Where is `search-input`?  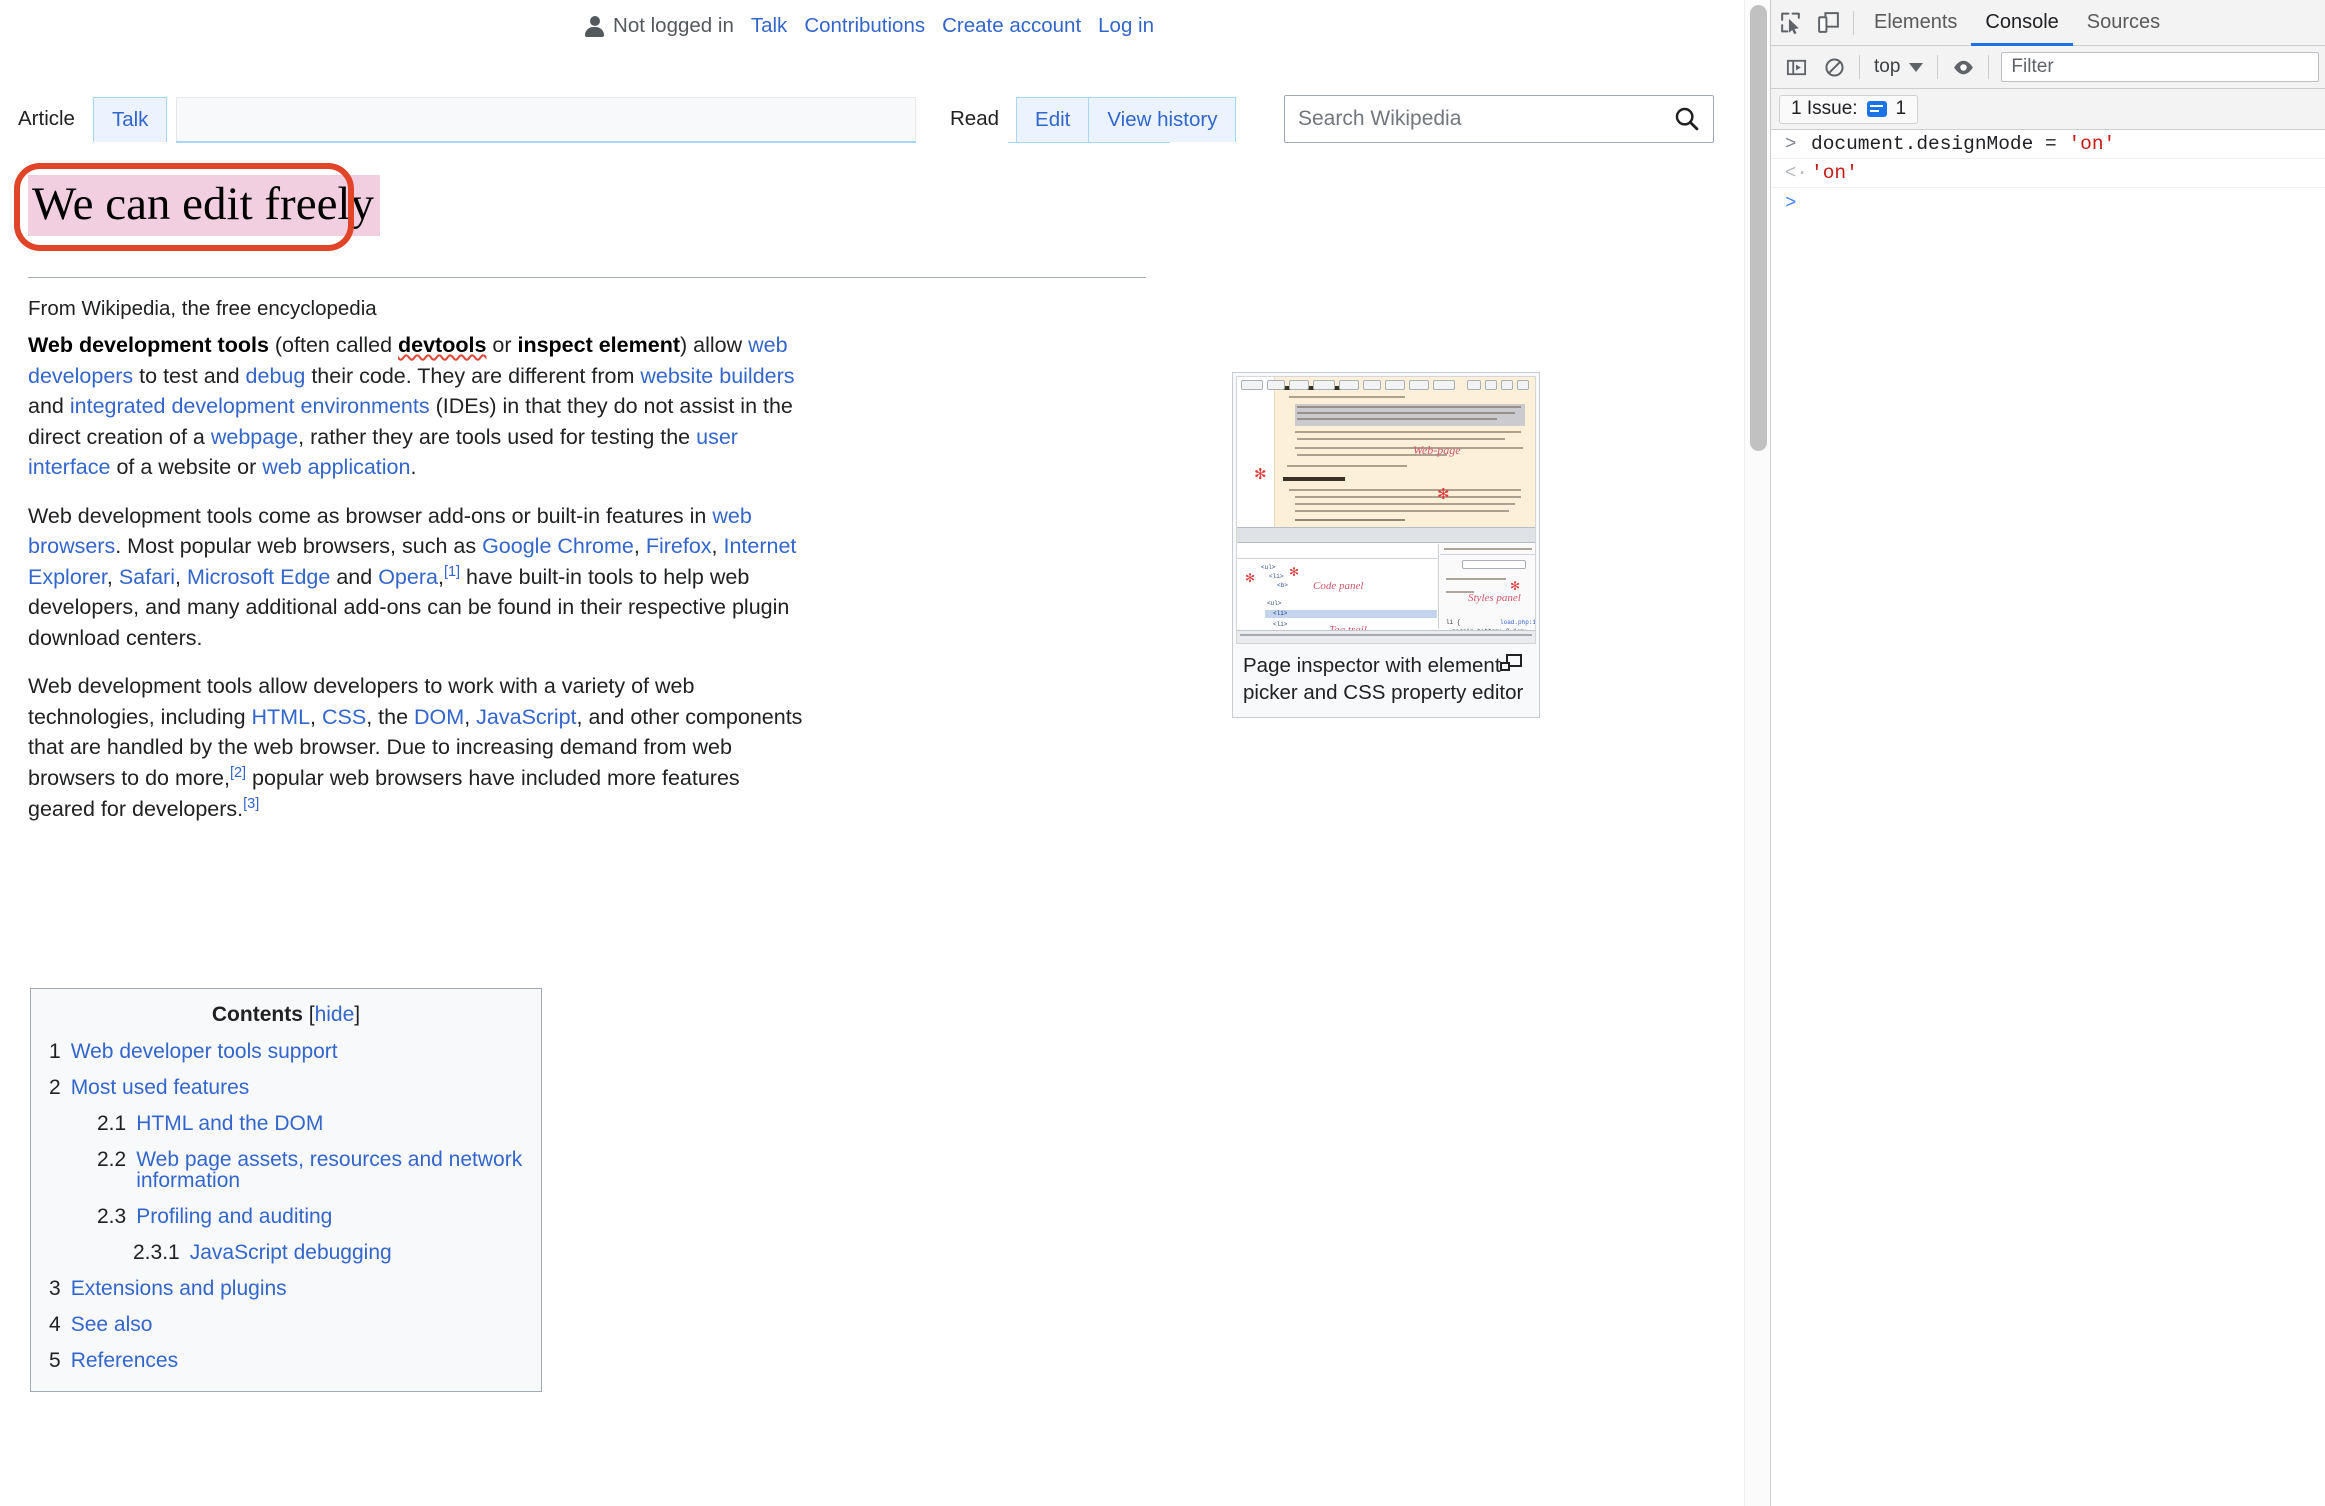 search-input is located at coordinates (1473, 119).